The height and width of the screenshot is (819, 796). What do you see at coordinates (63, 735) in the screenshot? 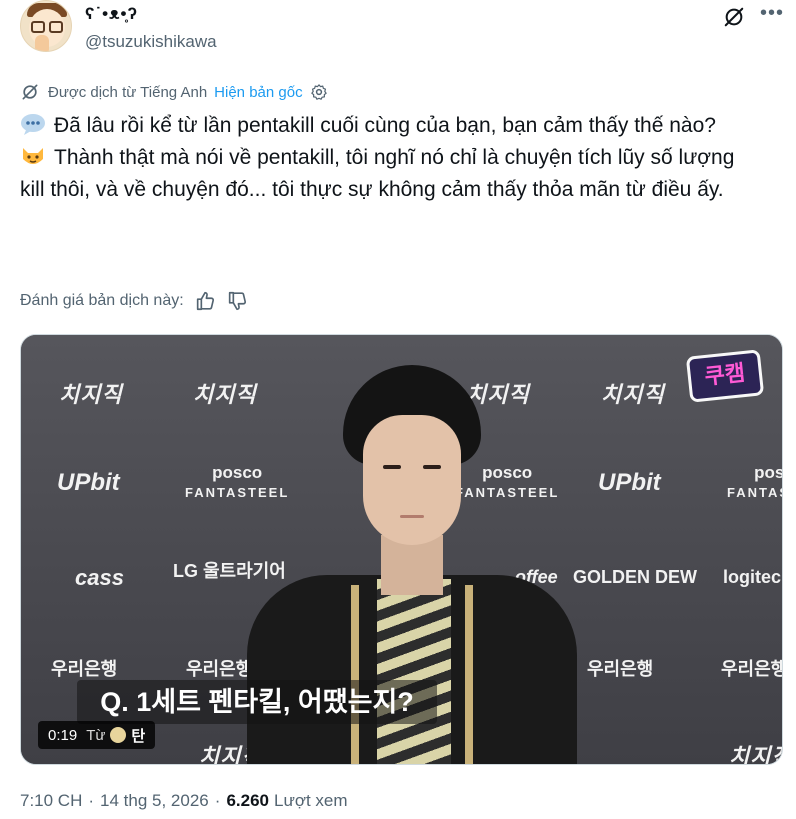
I see `video-time: 0:19` at bounding box center [63, 735].